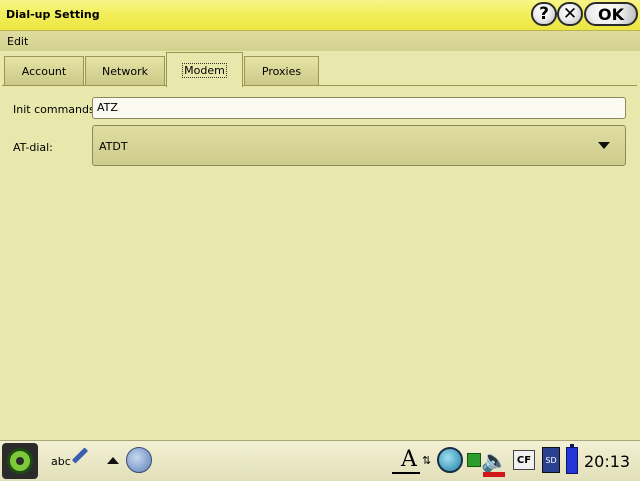  What do you see at coordinates (611, 14) in the screenshot?
I see `ok-button: OK` at bounding box center [611, 14].